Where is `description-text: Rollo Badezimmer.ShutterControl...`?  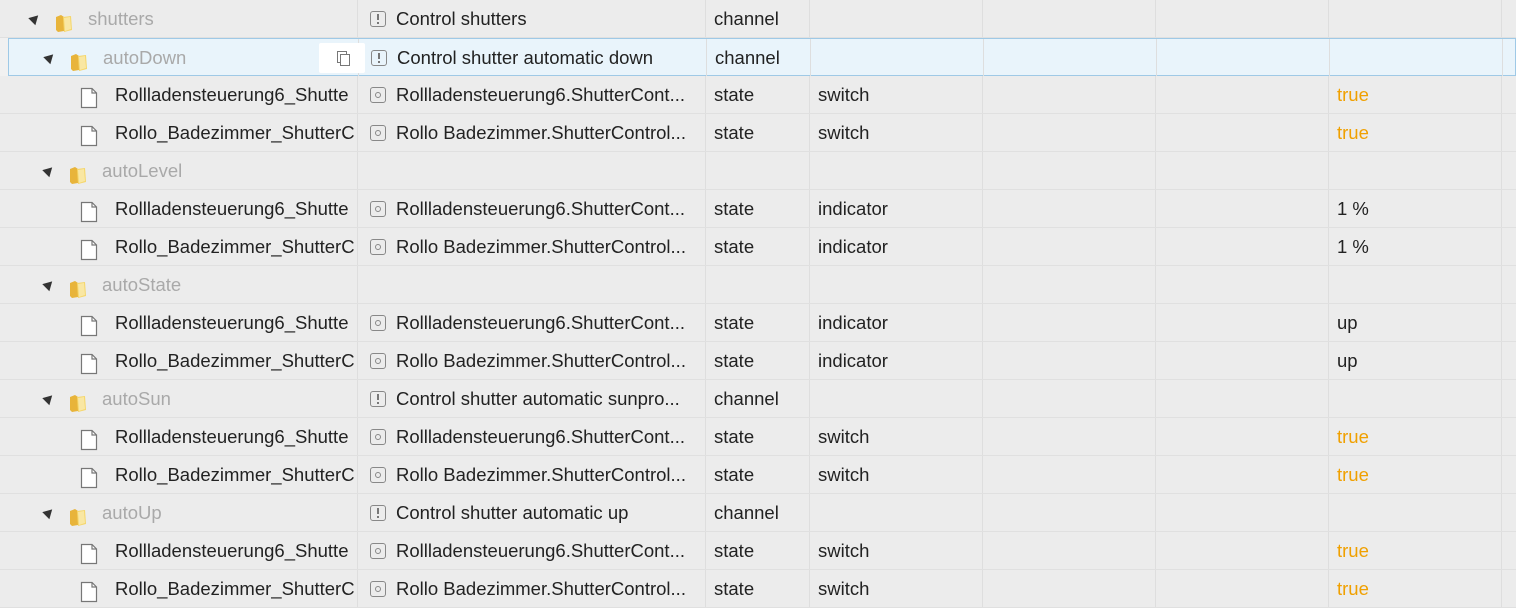
description-text: Rollo Badezimmer.ShutterControl... is located at coordinates (541, 132).